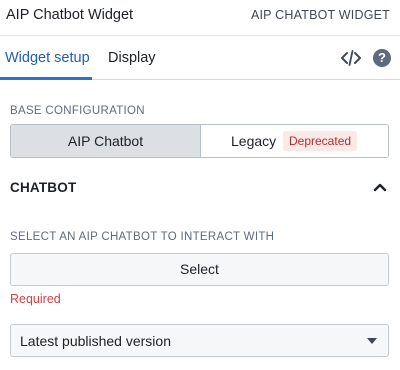 The height and width of the screenshot is (370, 400). I want to click on code-icon, so click(351, 58).